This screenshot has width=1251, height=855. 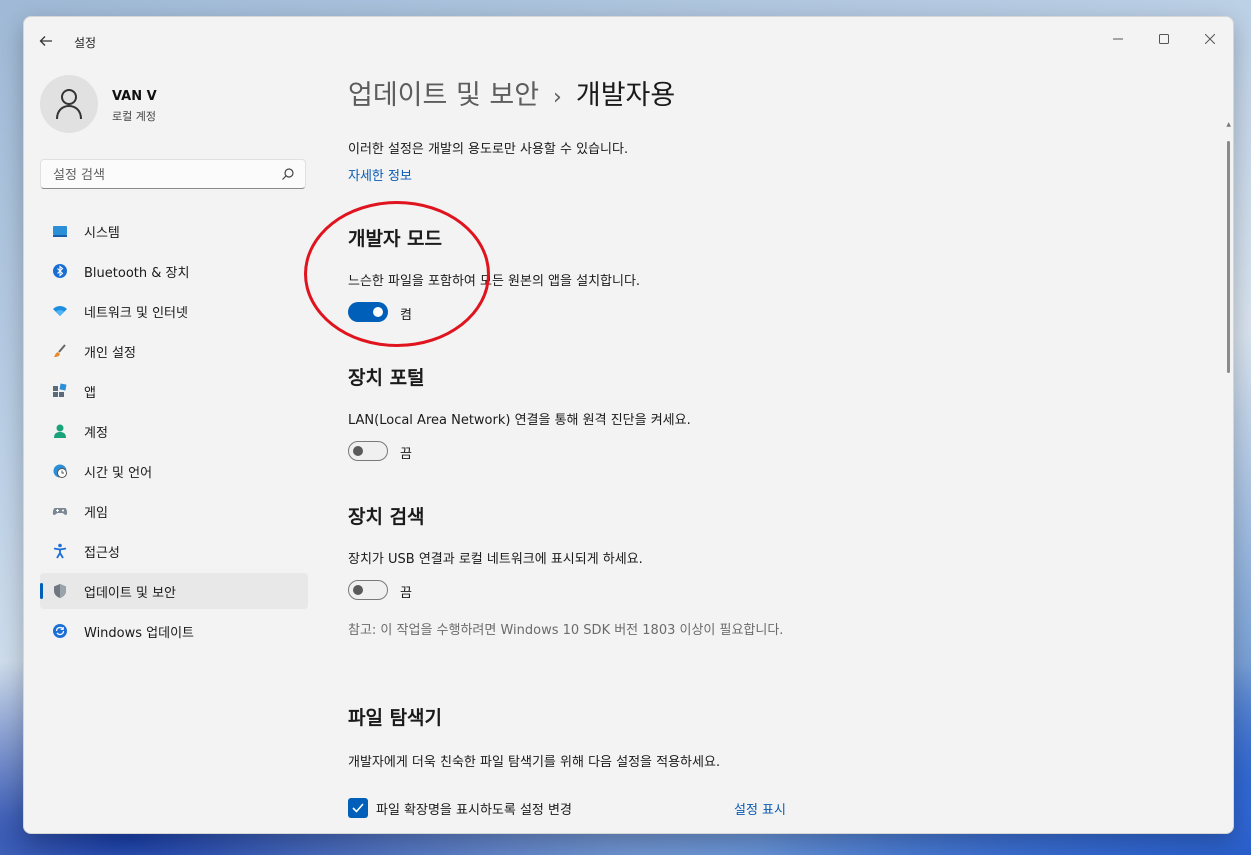 What do you see at coordinates (60, 350) in the screenshot?
I see `brush-icon` at bounding box center [60, 350].